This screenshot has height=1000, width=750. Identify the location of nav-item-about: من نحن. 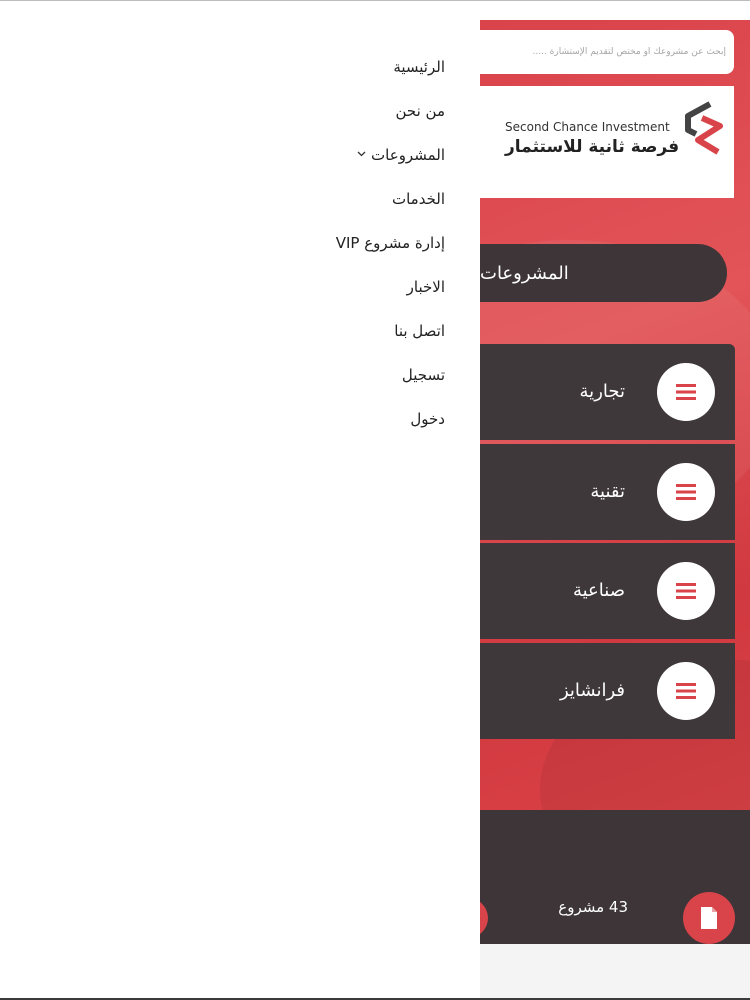
(391, 111).